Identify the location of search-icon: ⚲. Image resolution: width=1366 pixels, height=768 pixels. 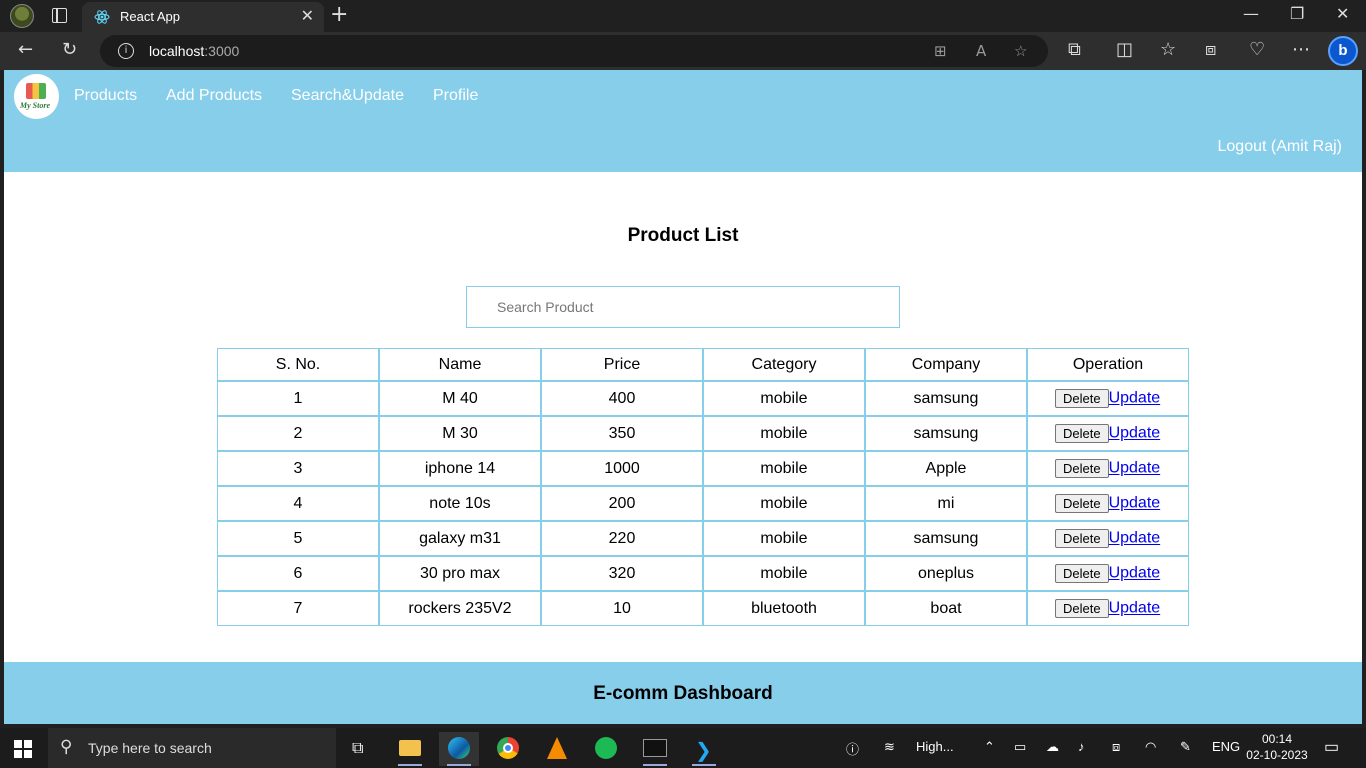
(66, 747).